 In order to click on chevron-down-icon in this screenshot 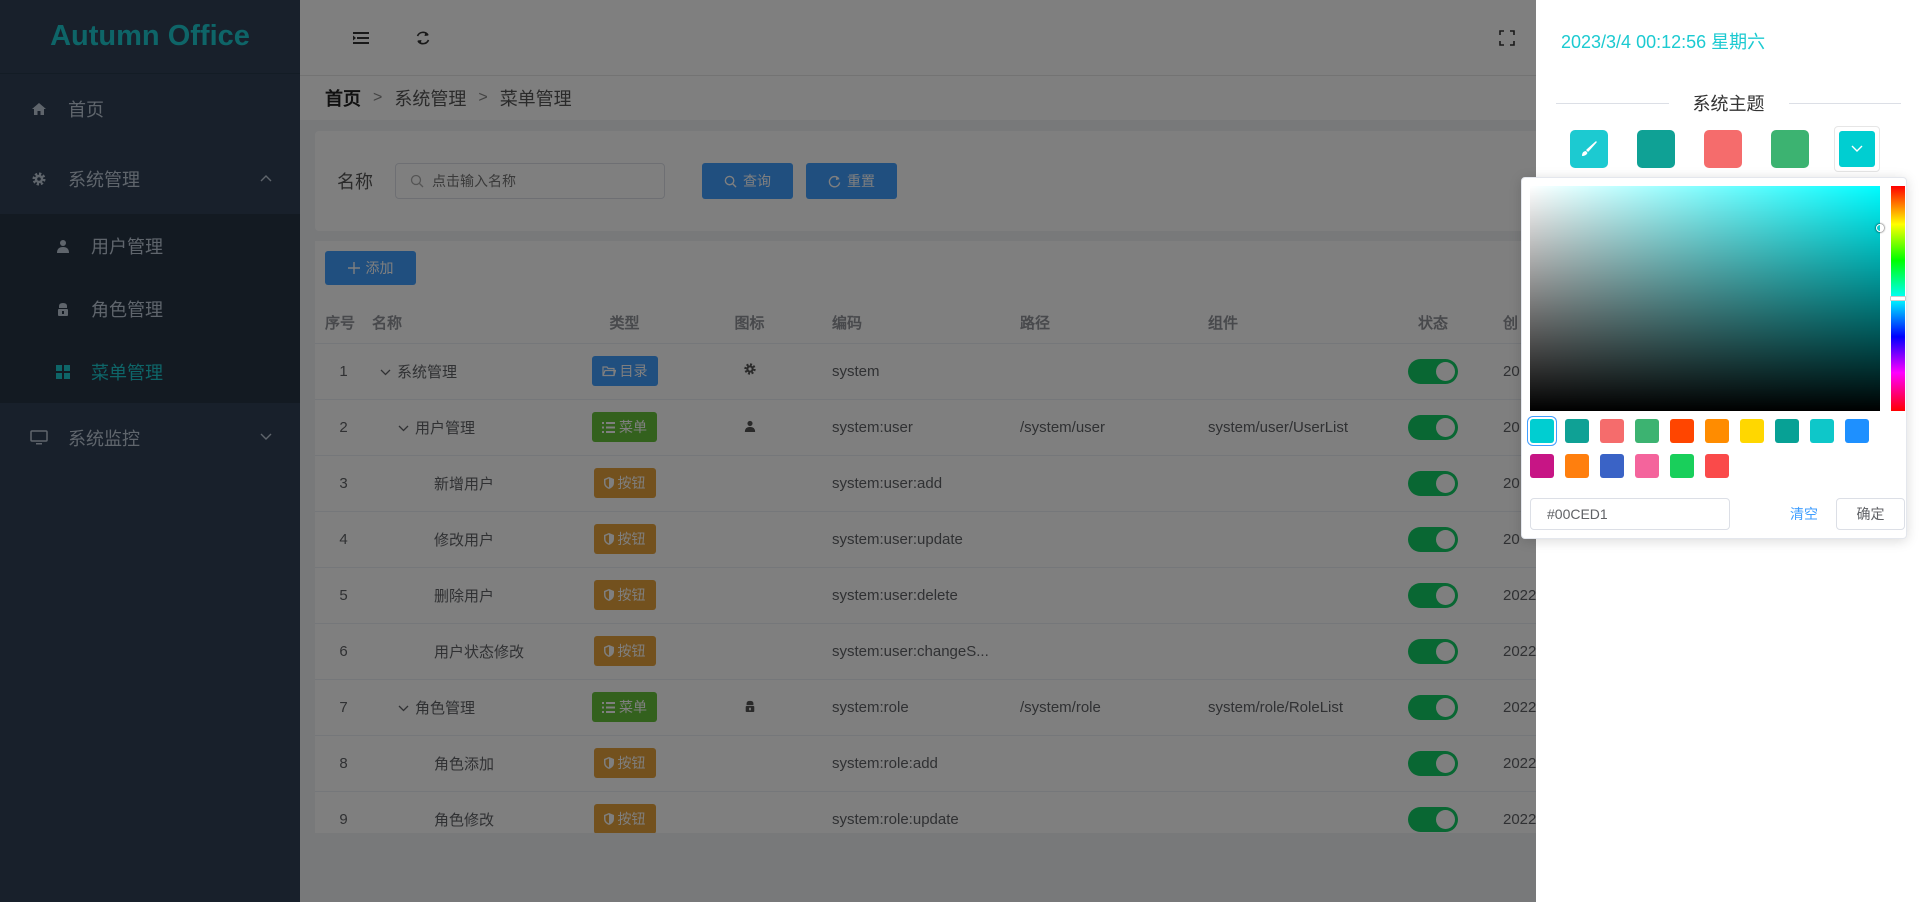, I will do `click(1857, 149)`.